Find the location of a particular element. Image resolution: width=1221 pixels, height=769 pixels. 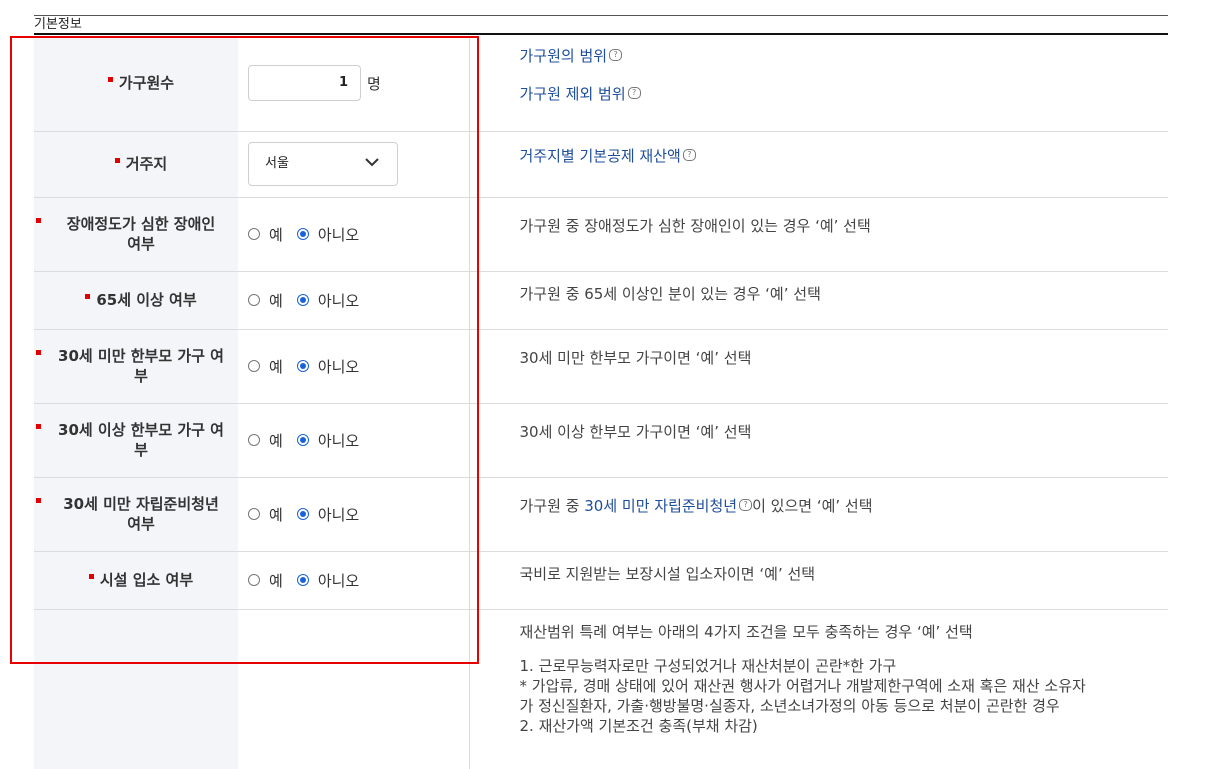

youth-desc-cell: 가구원 중 30세 미만 자립준비청년? 이 있으면 ‘예’ 선택 is located at coordinates (818, 514).